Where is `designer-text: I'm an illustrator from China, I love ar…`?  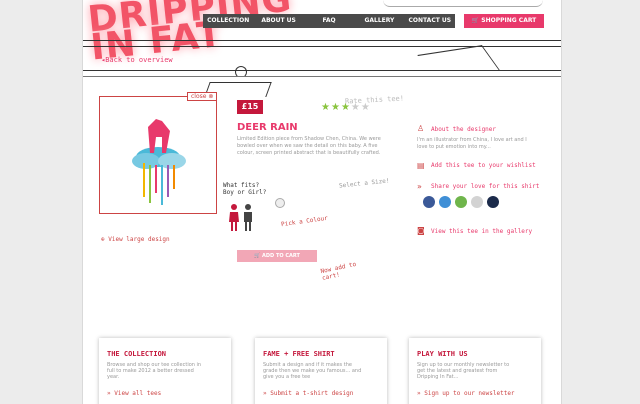
designer-text: I'm an illustrator from China, I love ar… is located at coordinates (472, 143).